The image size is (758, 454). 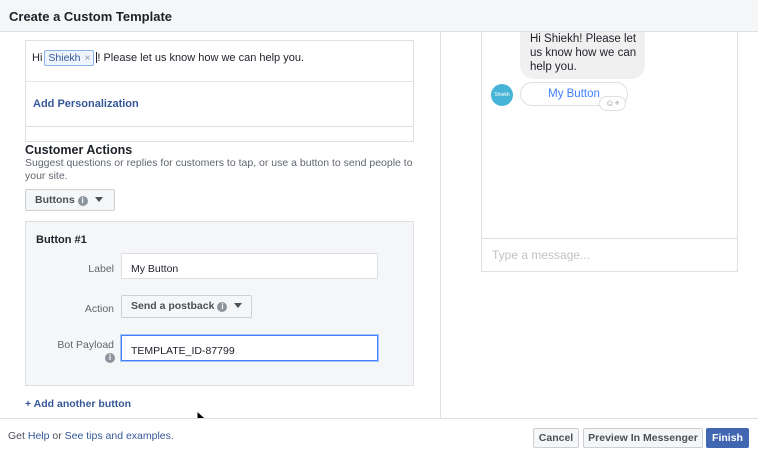 What do you see at coordinates (91, 16) in the screenshot?
I see `dialog-title: Create a Custom Template` at bounding box center [91, 16].